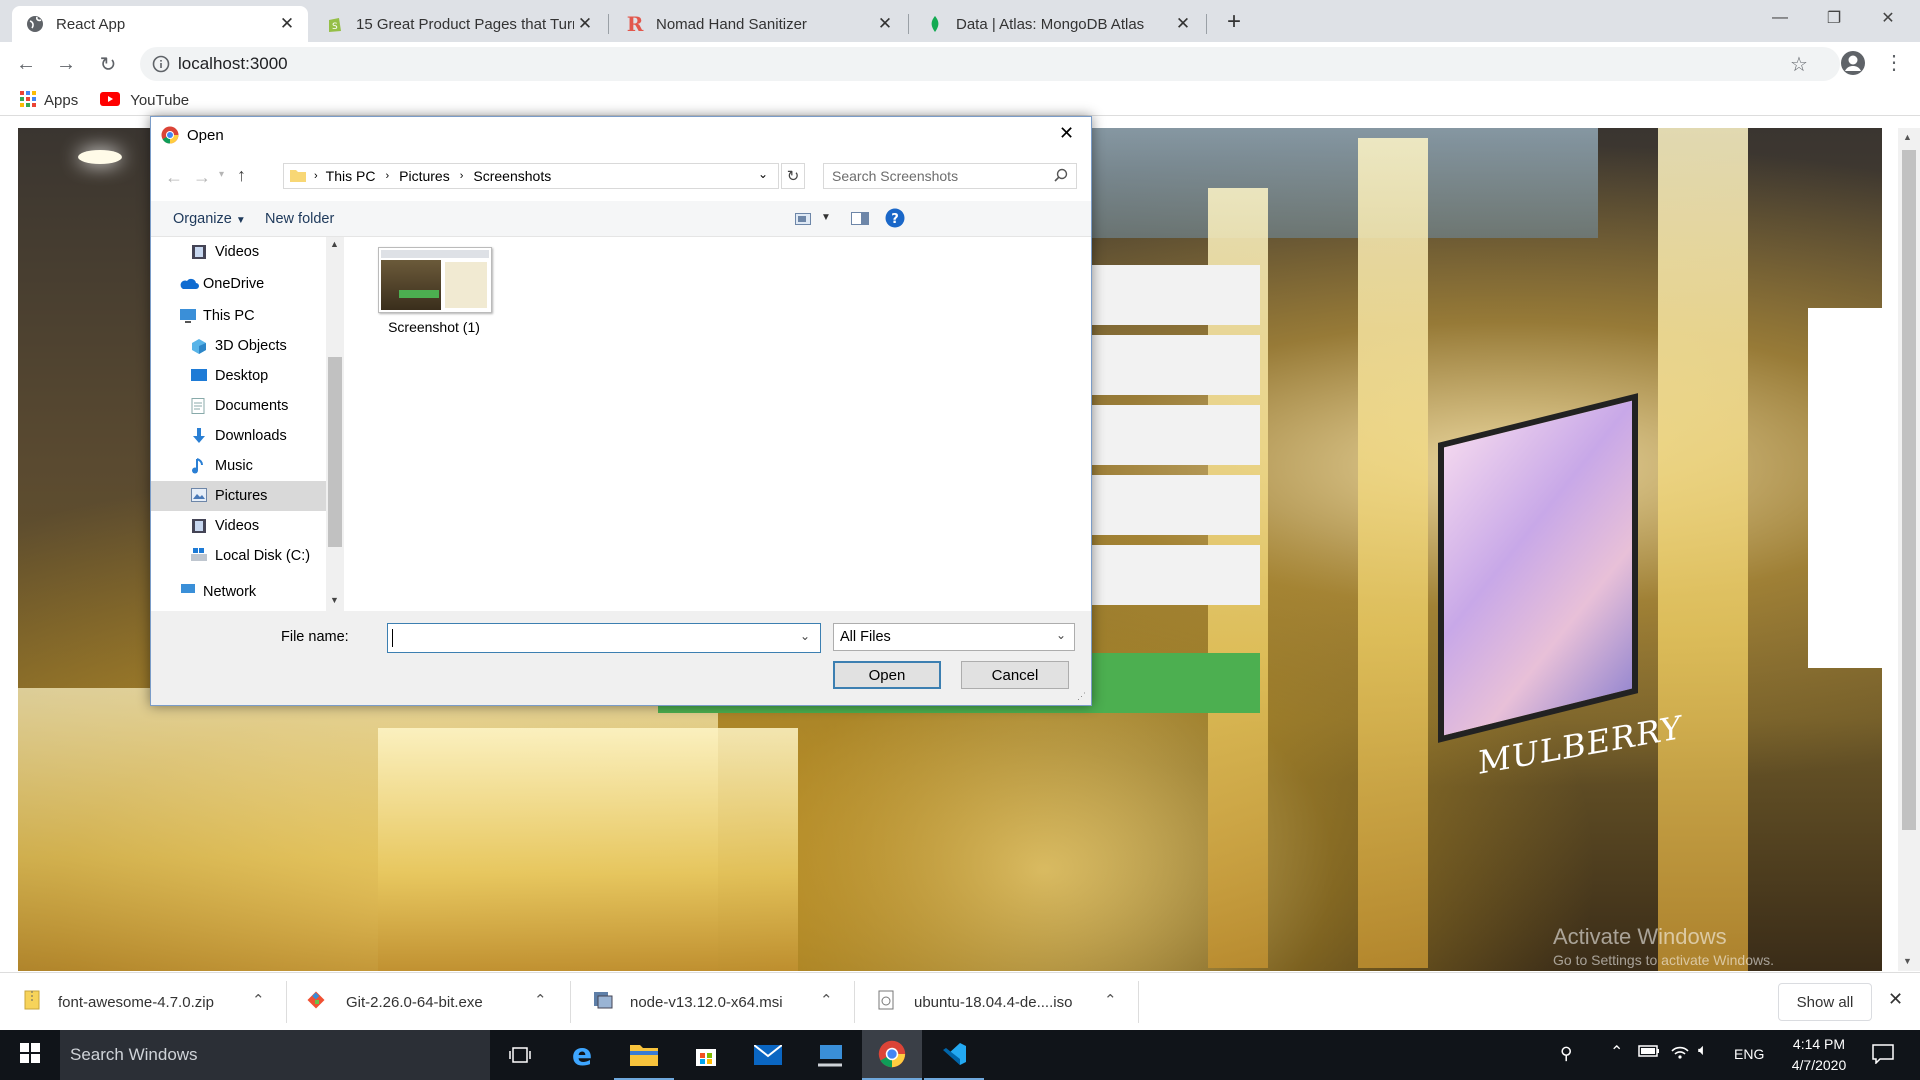  I want to click on nav-item-local-disk: Local Disk (C:), so click(238, 556).